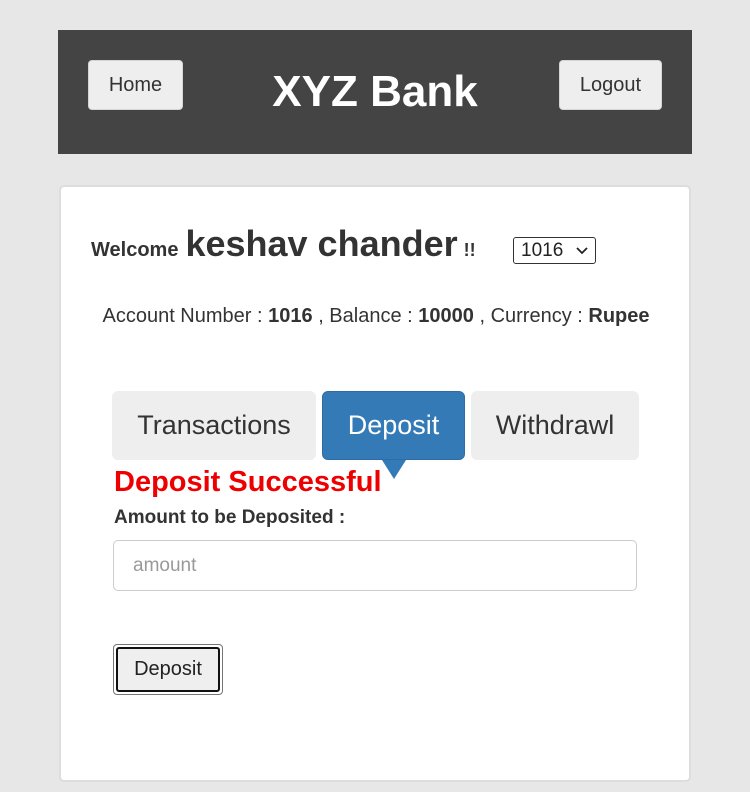  Describe the element at coordinates (365, 316) in the screenshot. I see `balance-label: , Balance :` at that location.